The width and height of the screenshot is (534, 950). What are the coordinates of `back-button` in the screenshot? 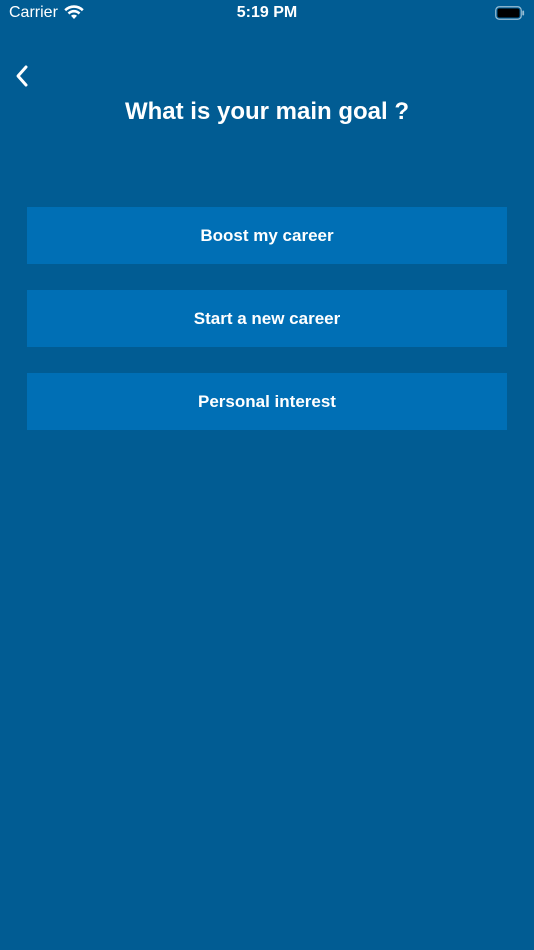 It's located at (22, 76).